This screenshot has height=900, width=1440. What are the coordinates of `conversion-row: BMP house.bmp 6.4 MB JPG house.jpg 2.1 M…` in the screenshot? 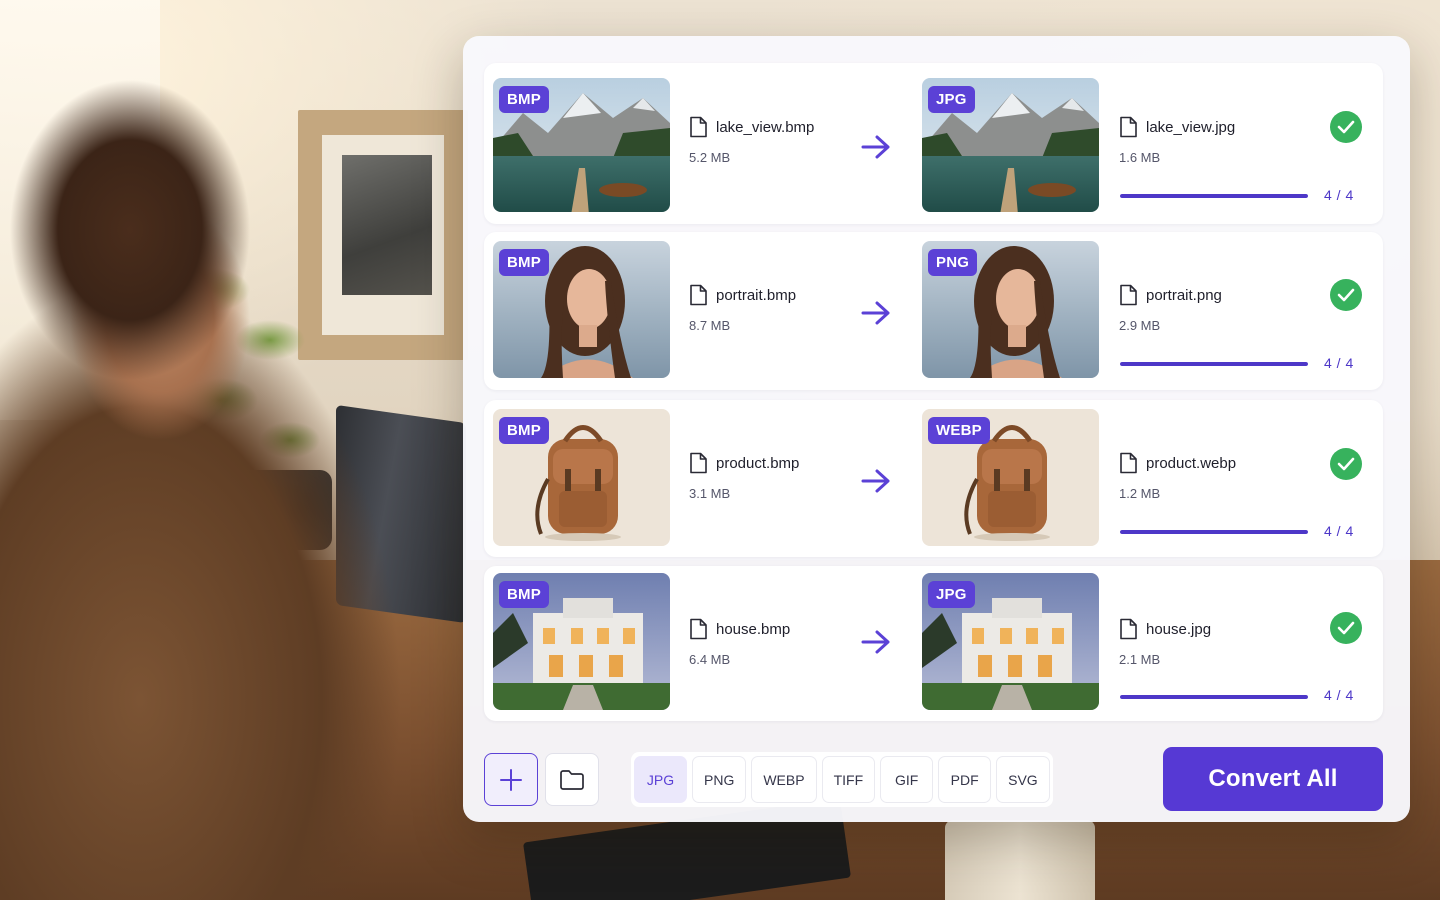 It's located at (933, 643).